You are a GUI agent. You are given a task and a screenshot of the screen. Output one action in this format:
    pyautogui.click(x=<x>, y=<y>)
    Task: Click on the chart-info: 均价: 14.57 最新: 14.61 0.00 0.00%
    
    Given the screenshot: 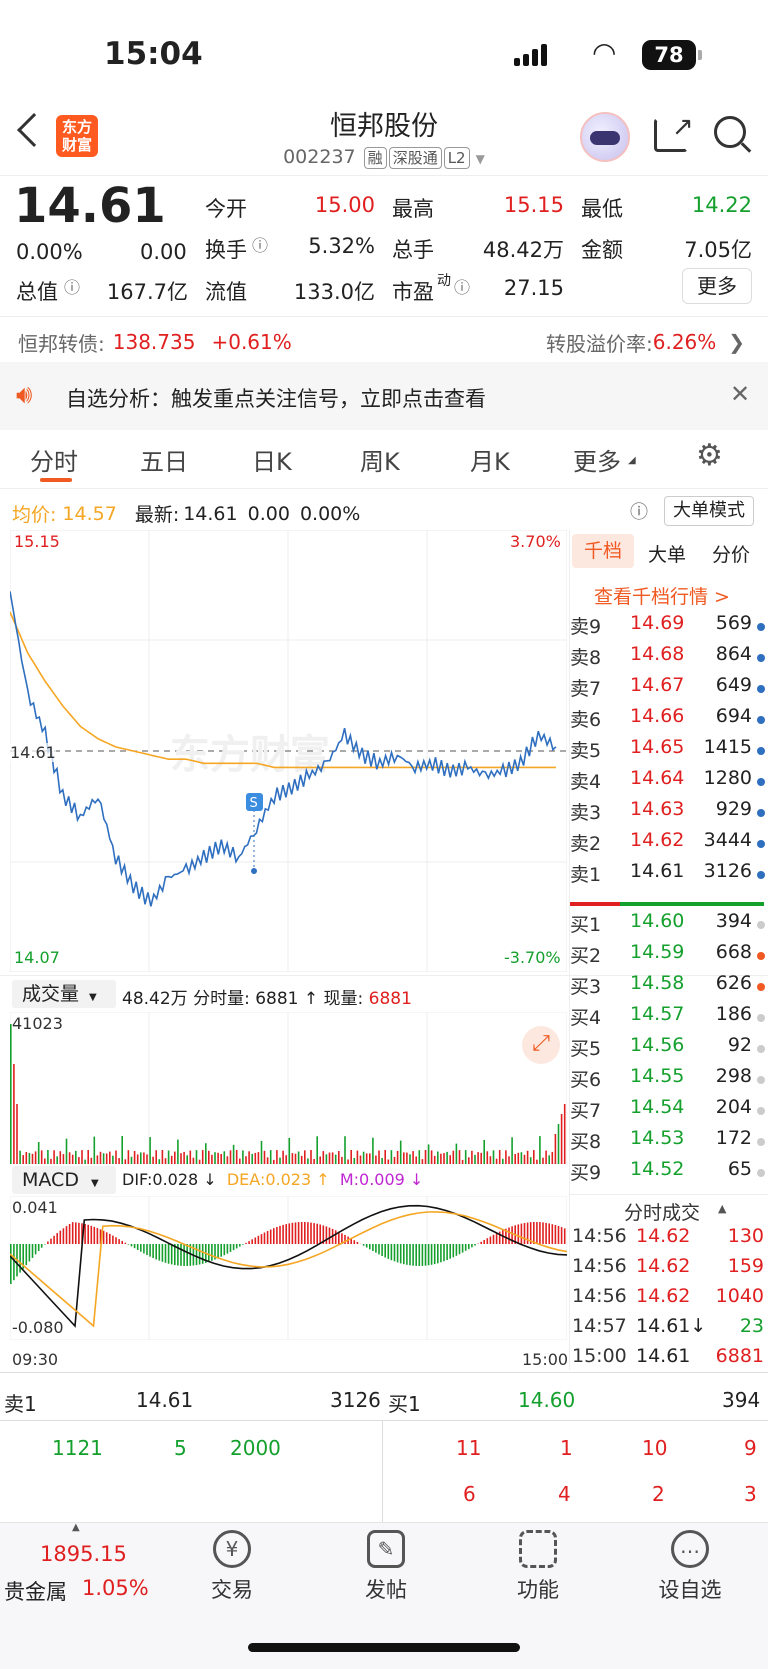 What is the action you would take?
    pyautogui.click(x=186, y=513)
    